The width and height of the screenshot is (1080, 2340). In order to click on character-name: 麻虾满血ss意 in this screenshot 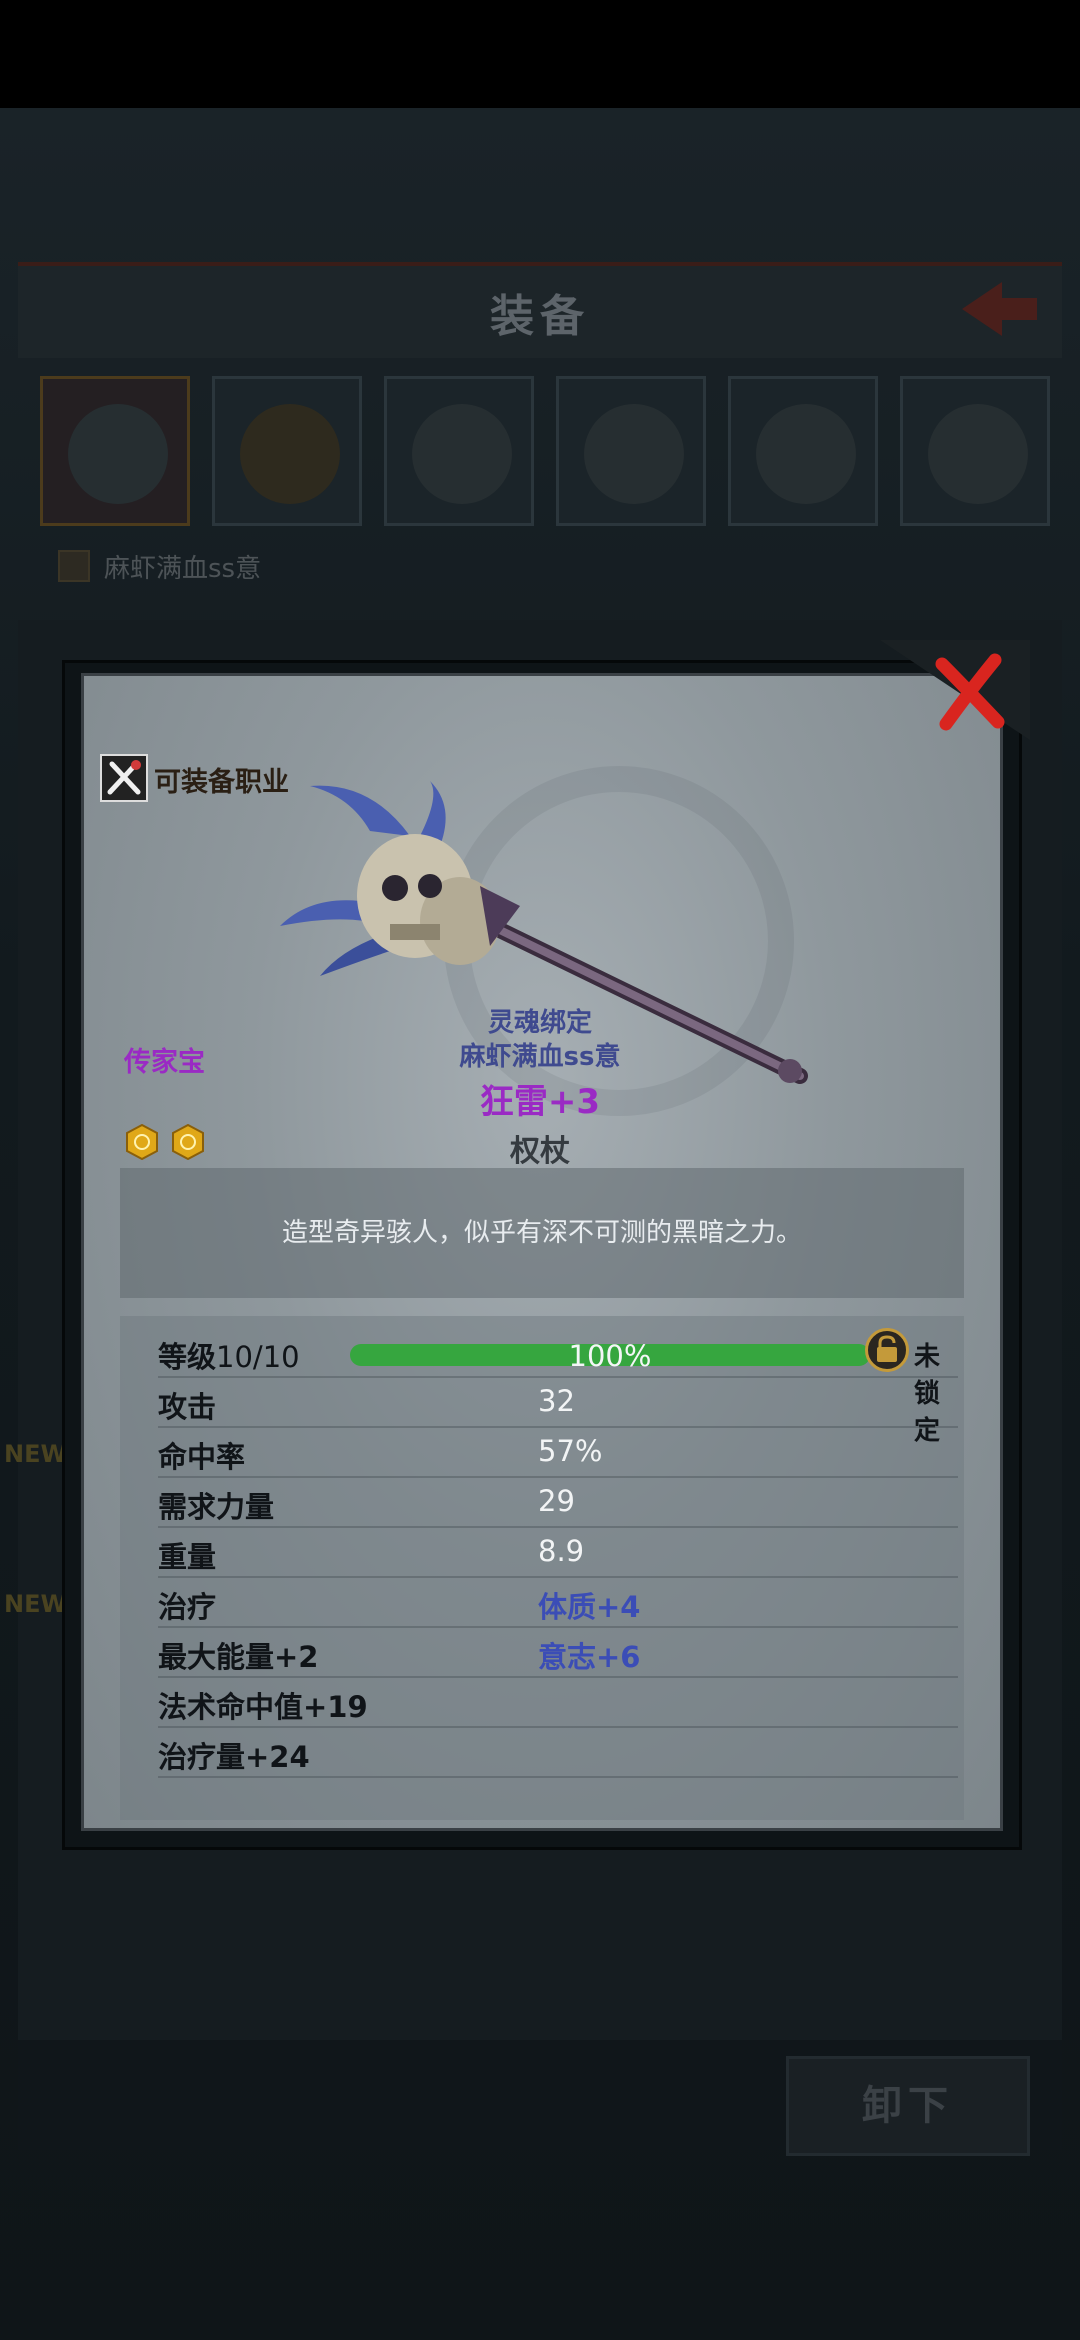, I will do `click(183, 569)`.